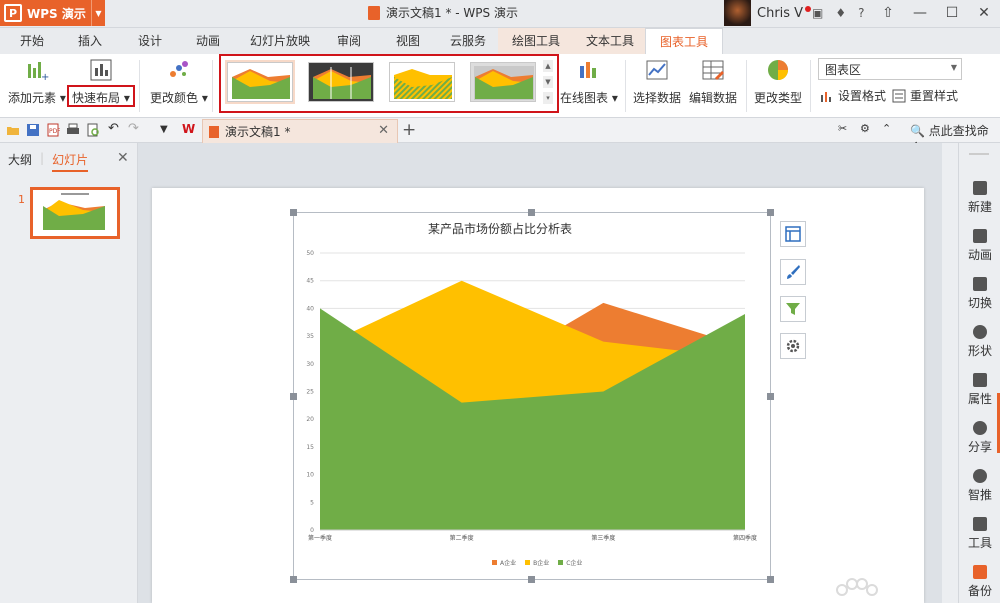 This screenshot has width=1000, height=603. What do you see at coordinates (548, 66) in the screenshot?
I see `gallery-up-icon: ▲` at bounding box center [548, 66].